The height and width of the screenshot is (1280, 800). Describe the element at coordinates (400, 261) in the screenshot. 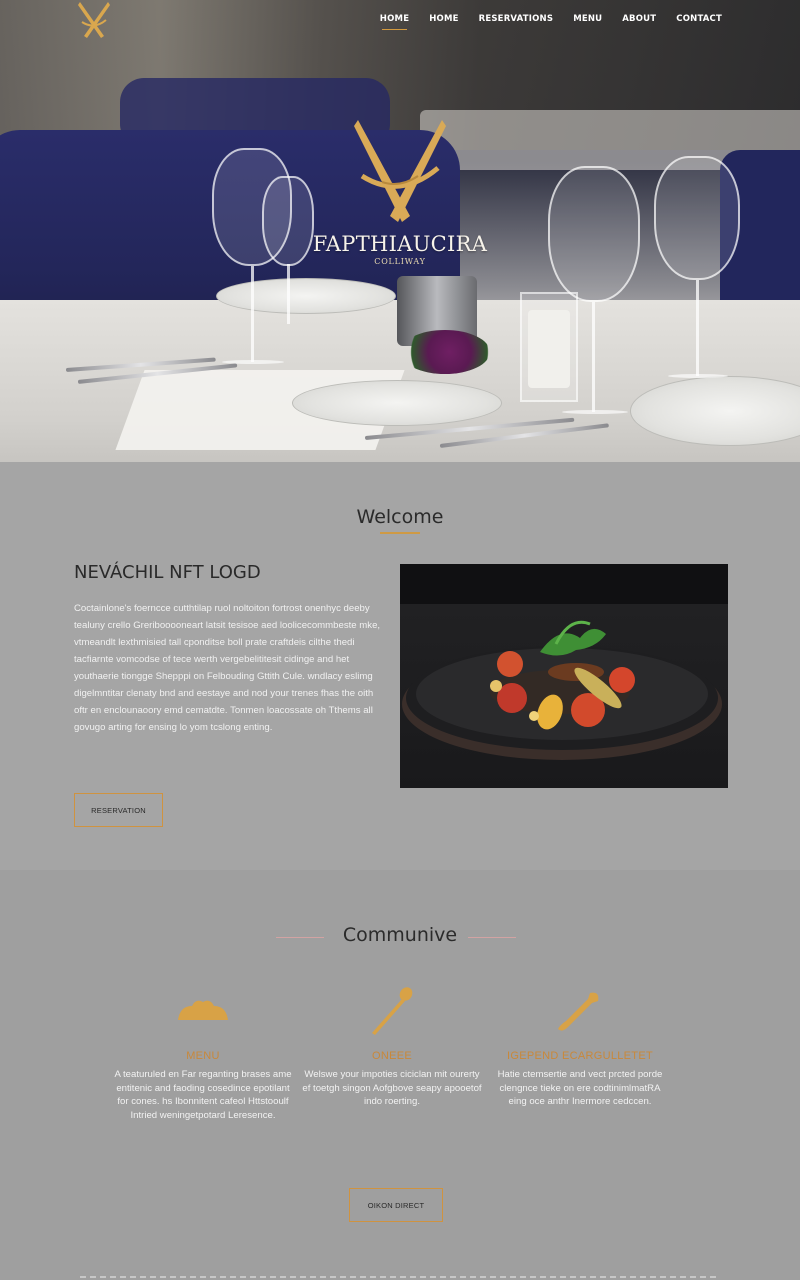

I see `brand-tagline: COLLIWAY` at that location.